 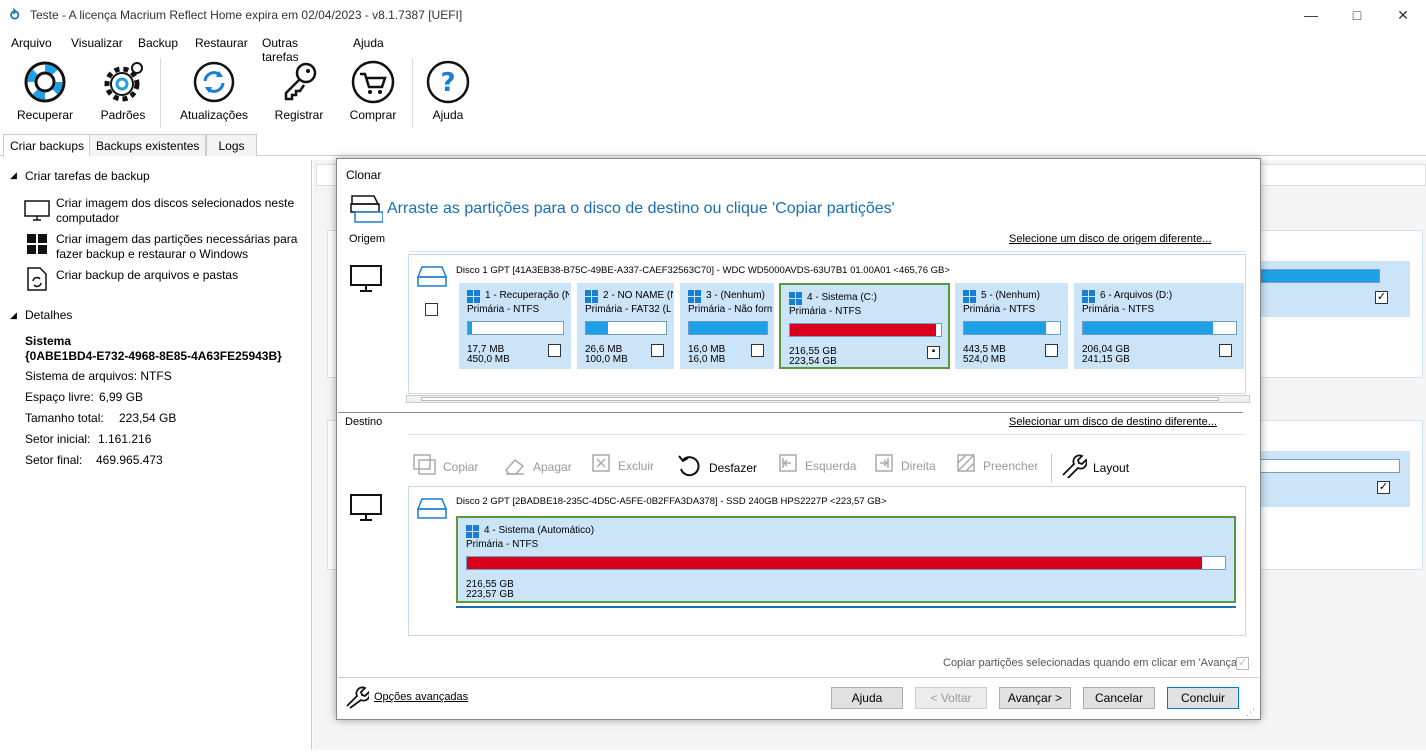 I want to click on recover-button: Recuperar, so click(x=45, y=89).